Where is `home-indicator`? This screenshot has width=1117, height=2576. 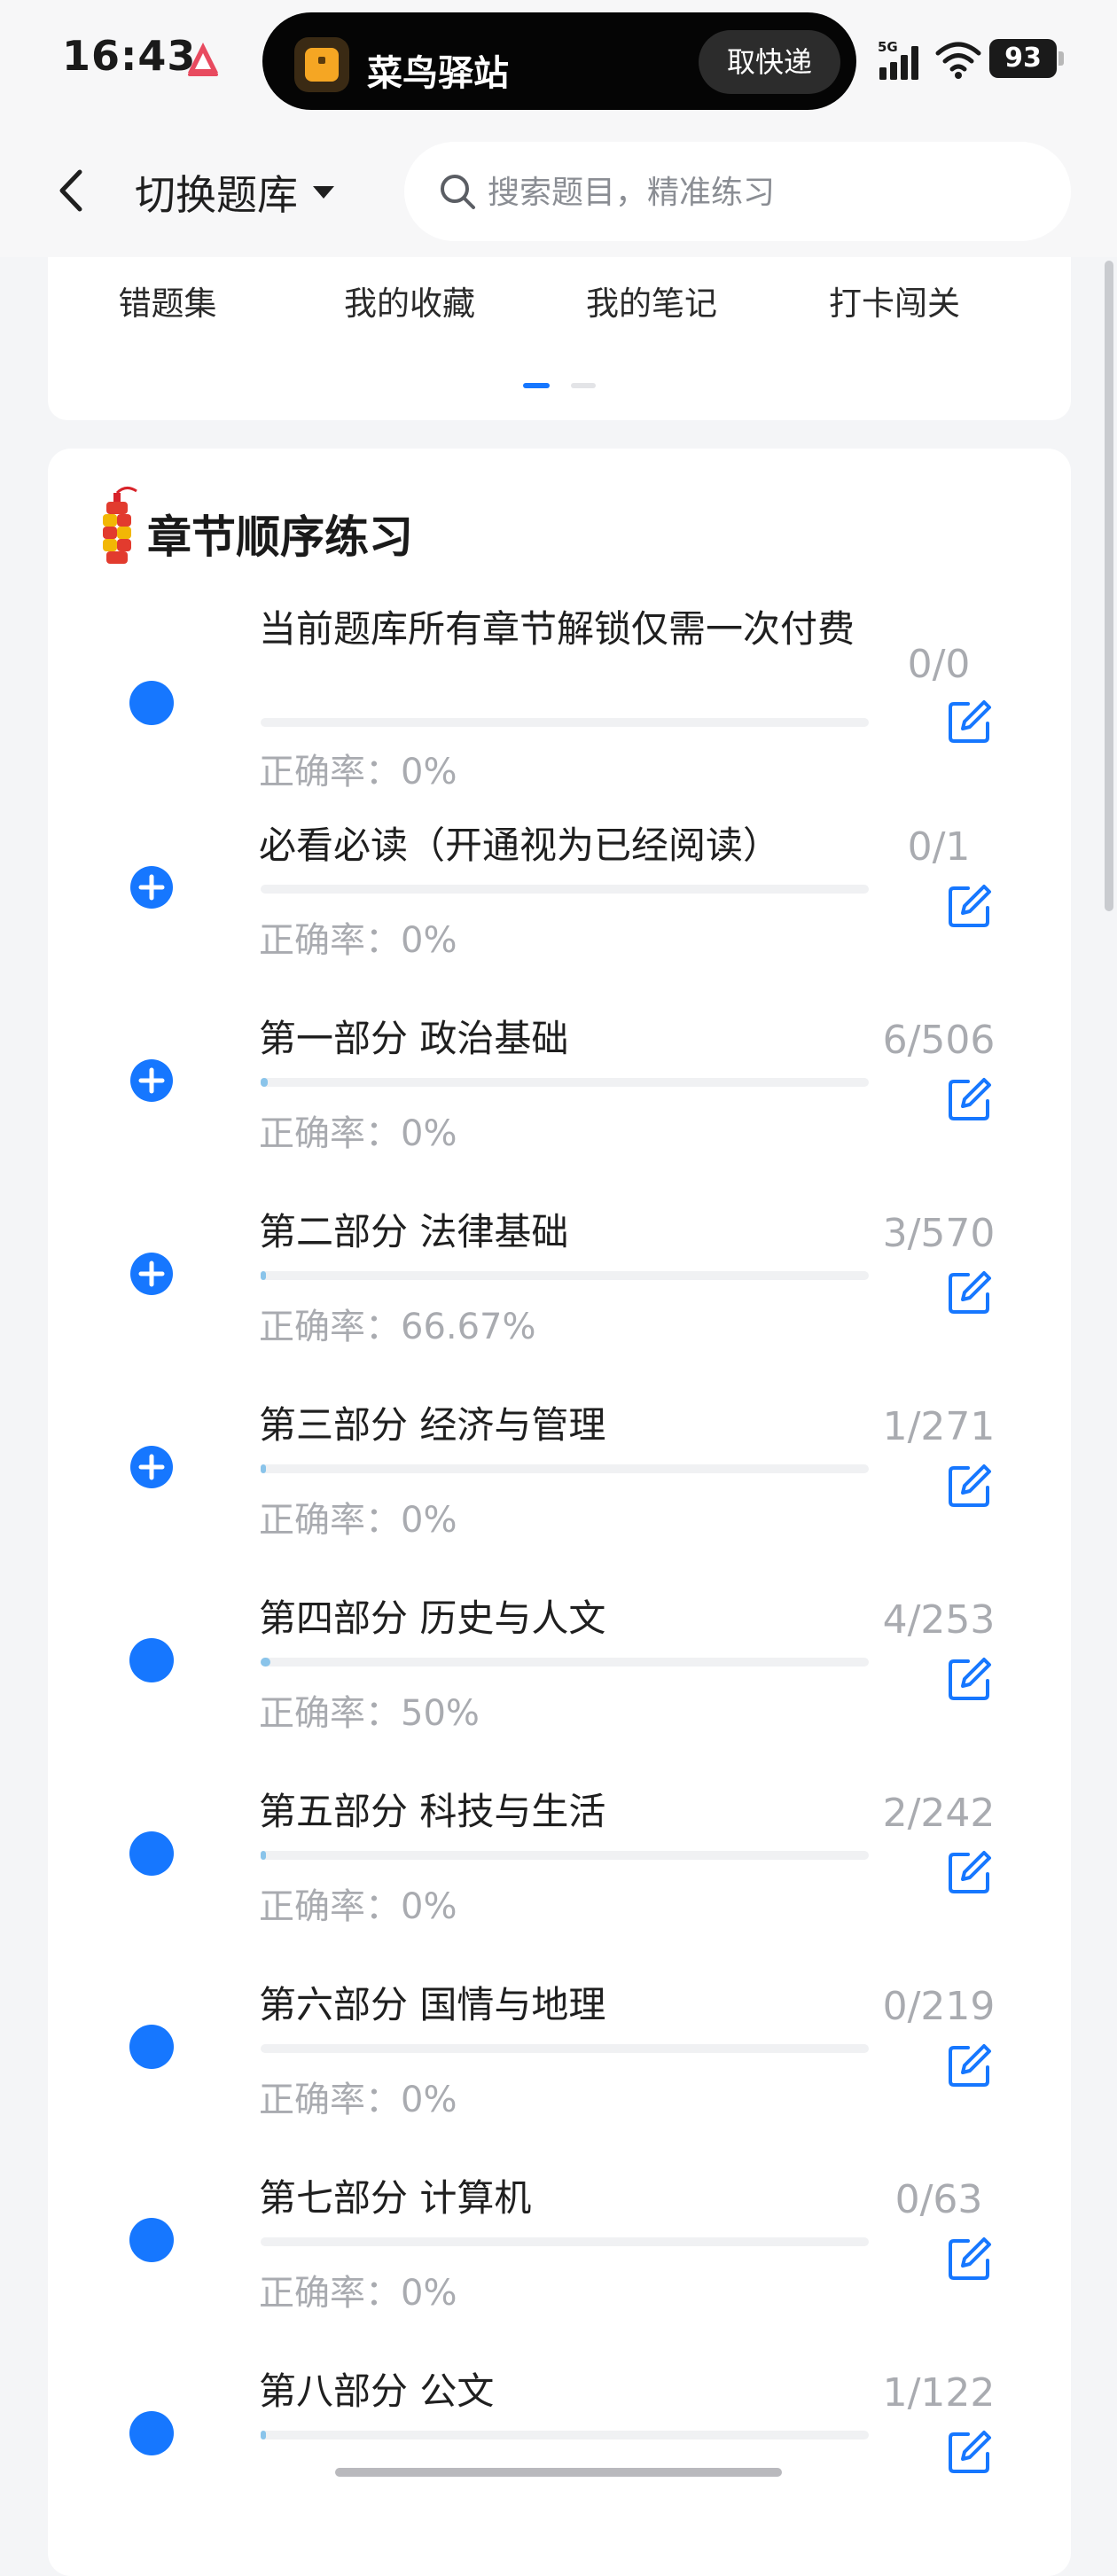 home-indicator is located at coordinates (558, 2472).